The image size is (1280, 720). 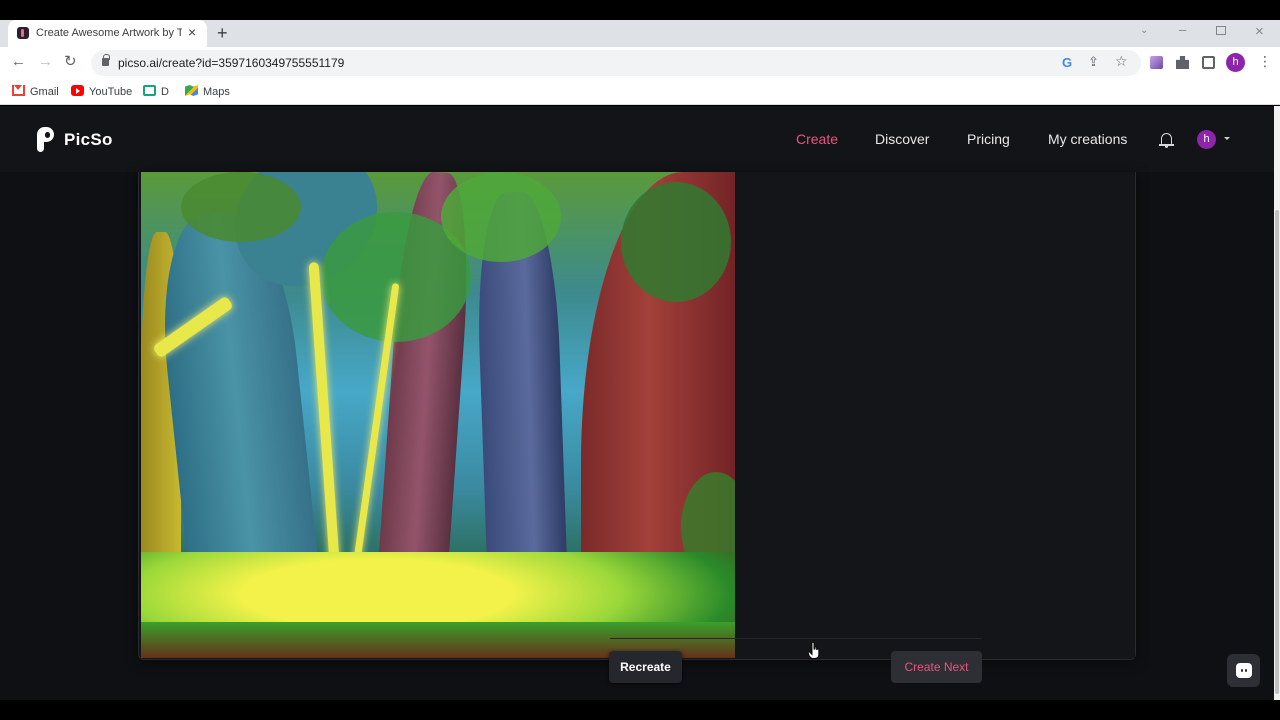 What do you see at coordinates (18, 90) in the screenshot?
I see `gmail-icon` at bounding box center [18, 90].